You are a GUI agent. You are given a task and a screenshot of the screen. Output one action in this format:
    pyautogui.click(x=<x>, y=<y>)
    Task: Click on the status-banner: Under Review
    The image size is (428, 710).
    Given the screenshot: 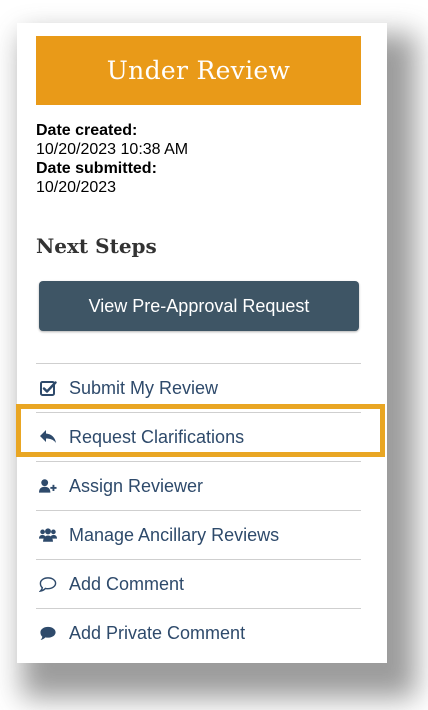 What is the action you would take?
    pyautogui.click(x=198, y=70)
    